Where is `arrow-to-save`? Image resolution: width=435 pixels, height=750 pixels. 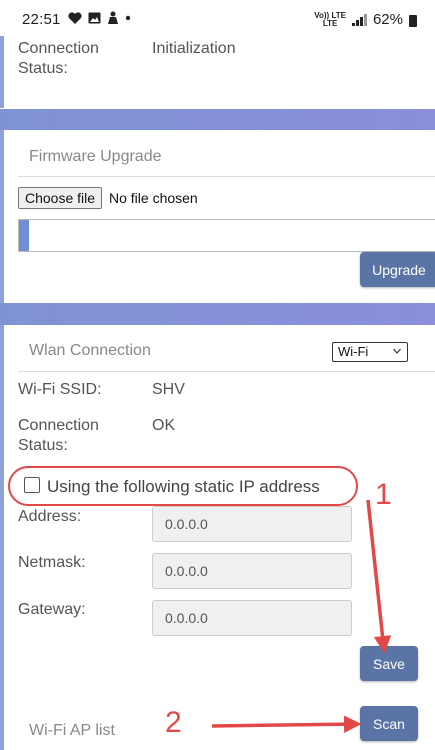 arrow-to-save is located at coordinates (379, 576).